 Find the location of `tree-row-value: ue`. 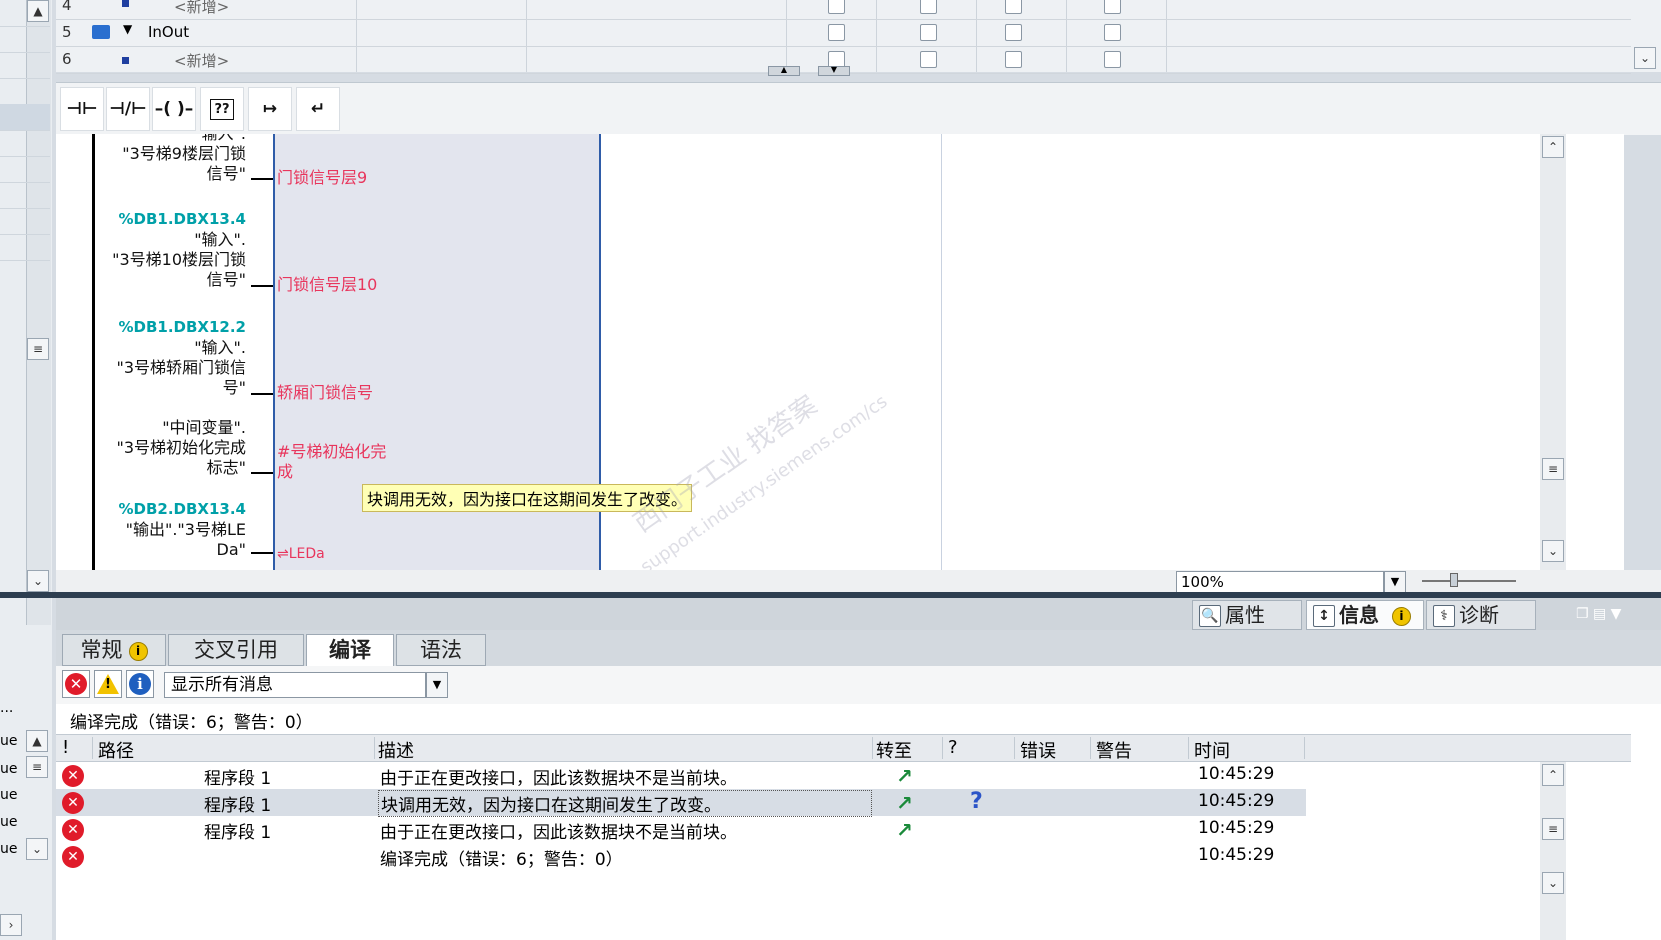

tree-row-value: ue is located at coordinates (9, 849).